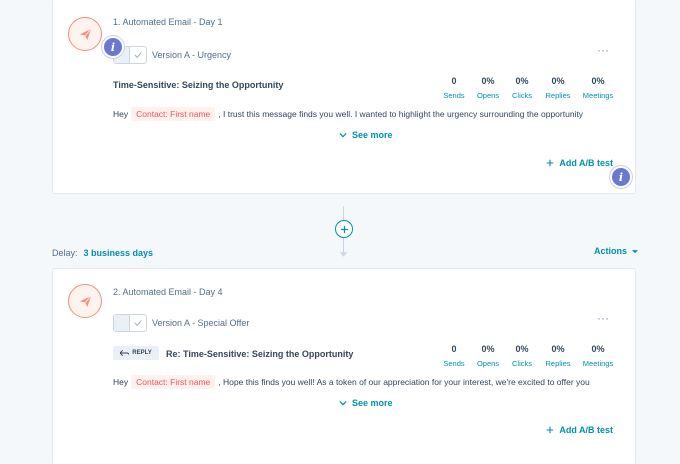  Describe the element at coordinates (136, 353) in the screenshot. I see `reply-badge: REPLY` at that location.